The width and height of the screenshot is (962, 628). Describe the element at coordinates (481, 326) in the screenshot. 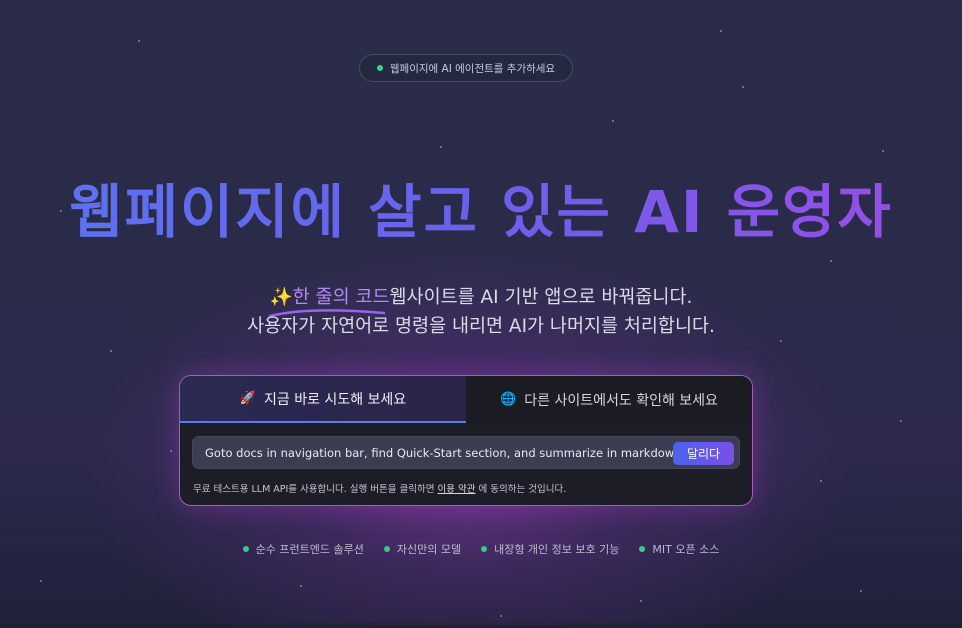

I see `subtitle-line-2: 사용자가 자연어로 명령을 내리면 AI가 나머지를 처리합니다.` at that location.